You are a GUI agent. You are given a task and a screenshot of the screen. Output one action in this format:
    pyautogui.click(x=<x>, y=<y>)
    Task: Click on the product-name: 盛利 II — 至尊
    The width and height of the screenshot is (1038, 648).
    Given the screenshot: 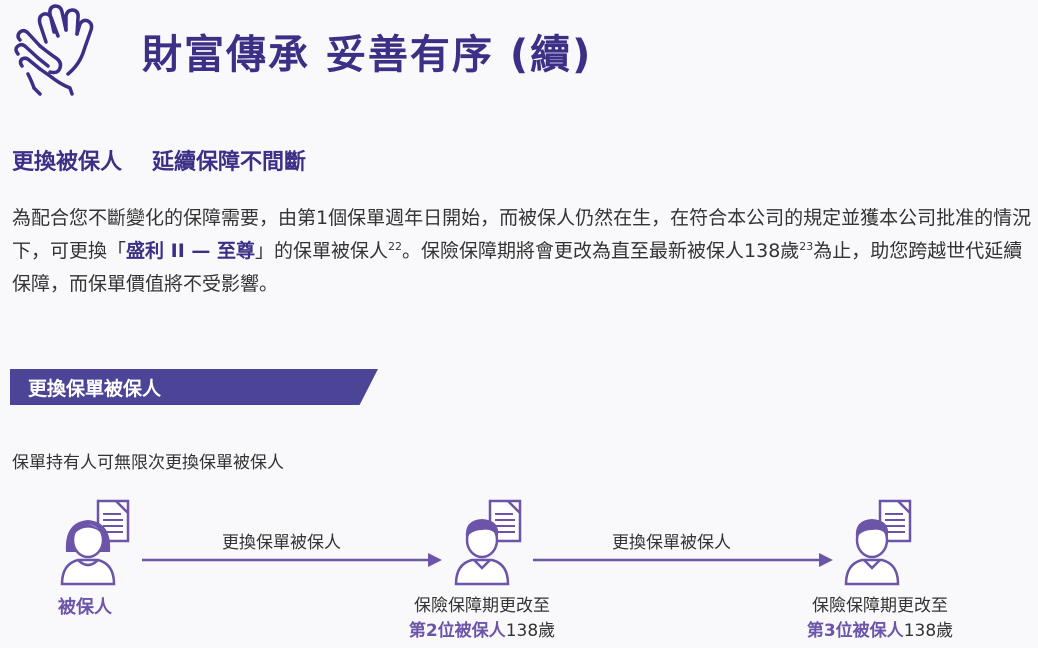 What is the action you would take?
    pyautogui.click(x=190, y=251)
    